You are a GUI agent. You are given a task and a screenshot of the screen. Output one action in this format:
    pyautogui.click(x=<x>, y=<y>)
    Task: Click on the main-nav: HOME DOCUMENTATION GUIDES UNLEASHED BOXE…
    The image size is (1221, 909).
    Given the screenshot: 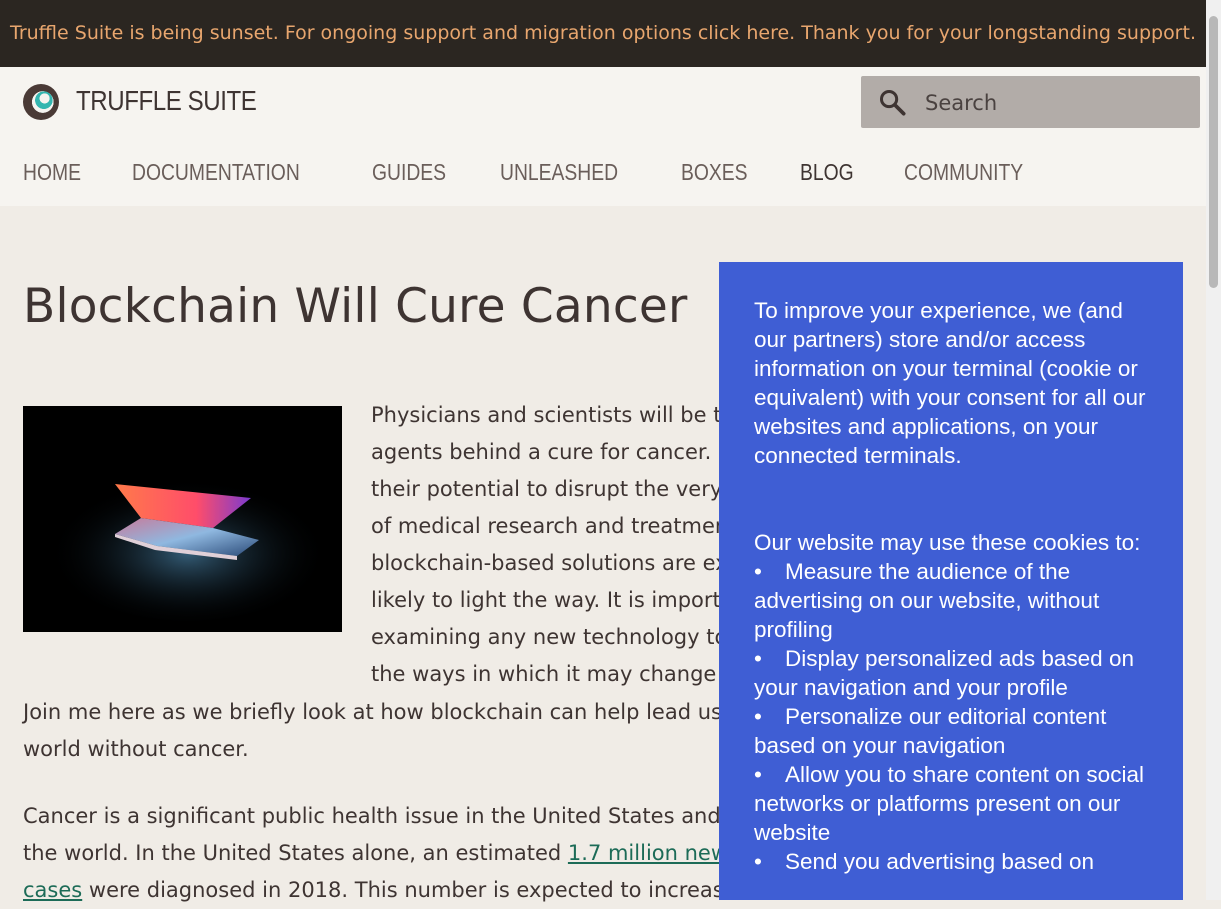 What is the action you would take?
    pyautogui.click(x=554, y=175)
    